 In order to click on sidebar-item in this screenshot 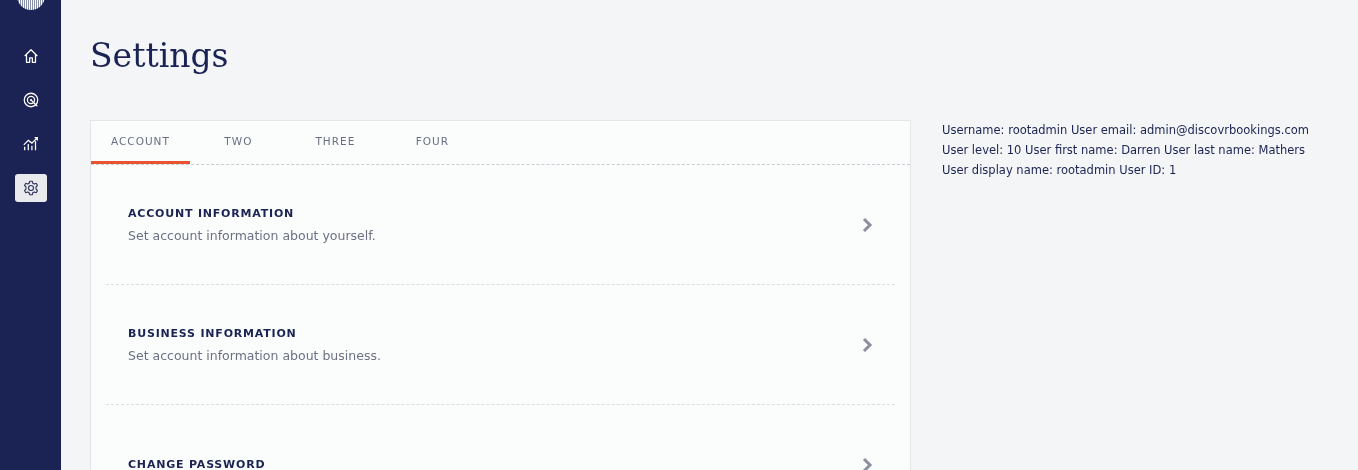, I will do `click(30, 188)`.